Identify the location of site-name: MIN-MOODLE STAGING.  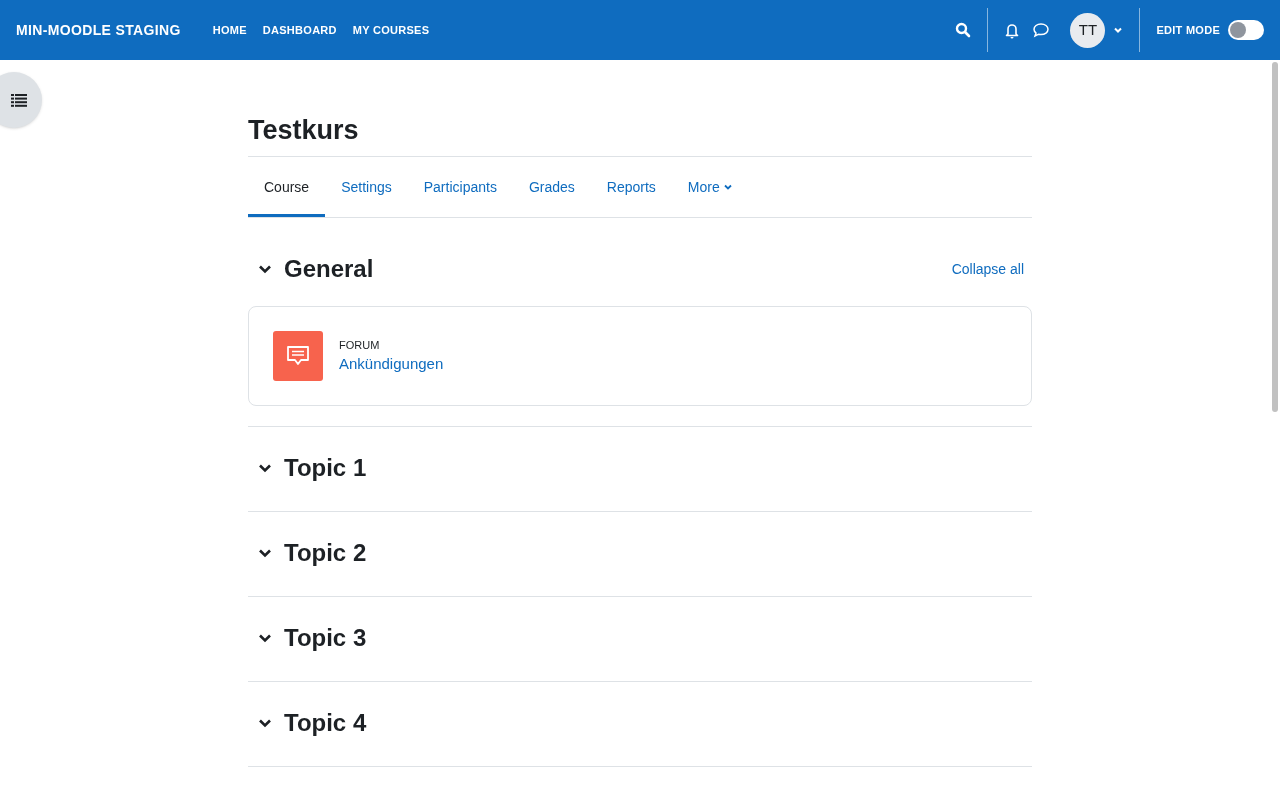
(98, 30).